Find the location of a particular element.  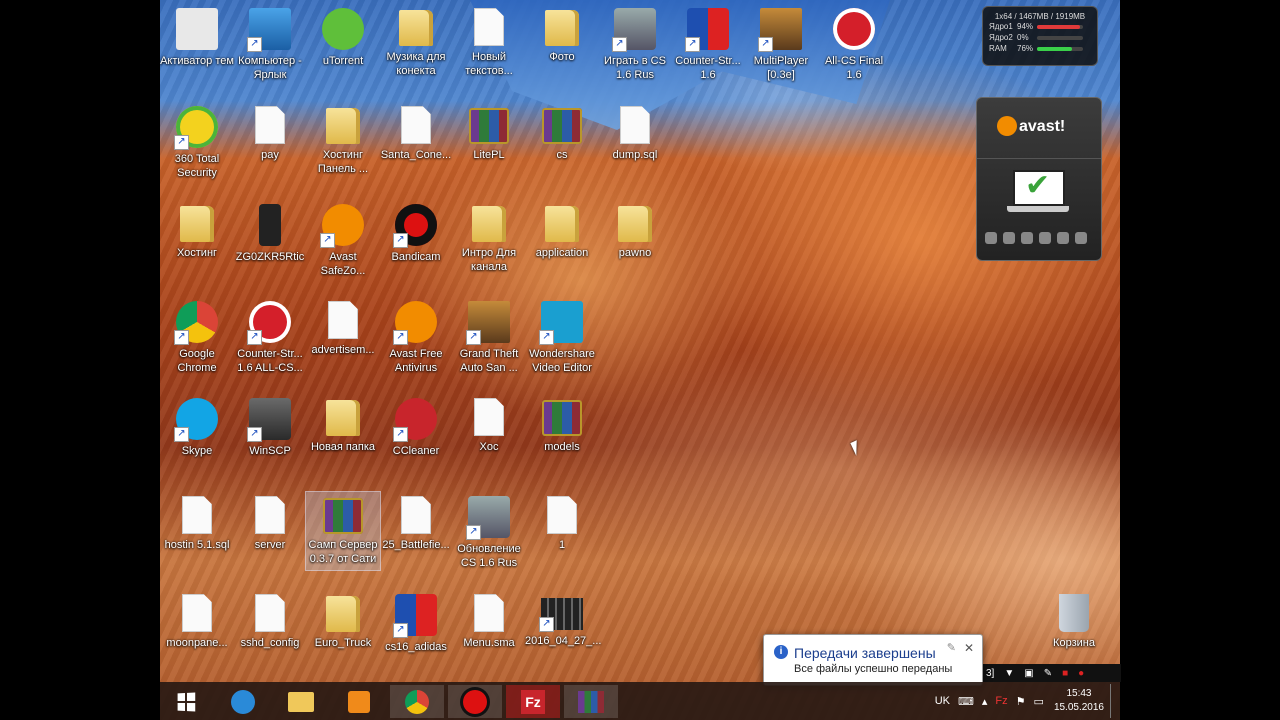

scan-icon is located at coordinates (1009, 238).